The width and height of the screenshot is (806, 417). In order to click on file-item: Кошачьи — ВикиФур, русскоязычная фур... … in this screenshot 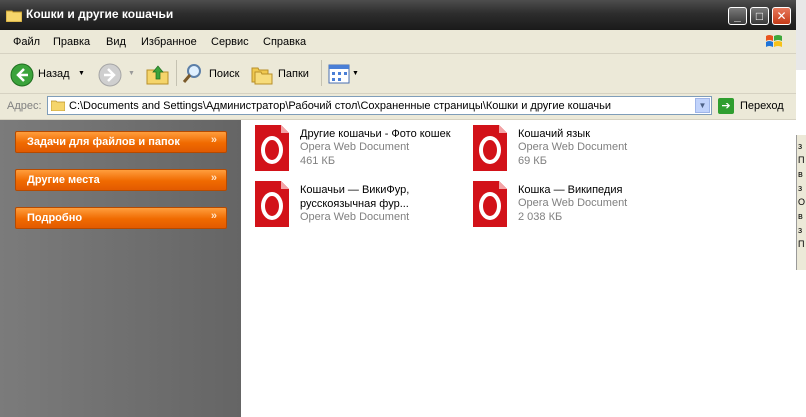, I will do `click(362, 206)`.